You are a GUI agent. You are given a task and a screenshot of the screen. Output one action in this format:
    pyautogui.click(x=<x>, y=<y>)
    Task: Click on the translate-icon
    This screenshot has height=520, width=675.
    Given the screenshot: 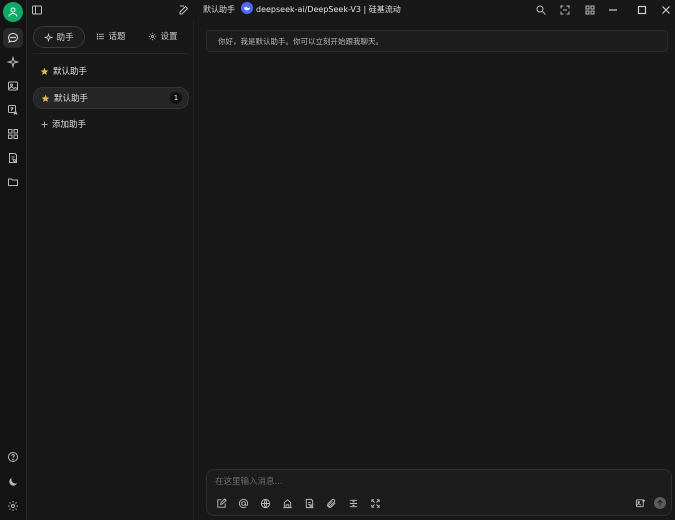 What is the action you would take?
    pyautogui.click(x=13, y=110)
    